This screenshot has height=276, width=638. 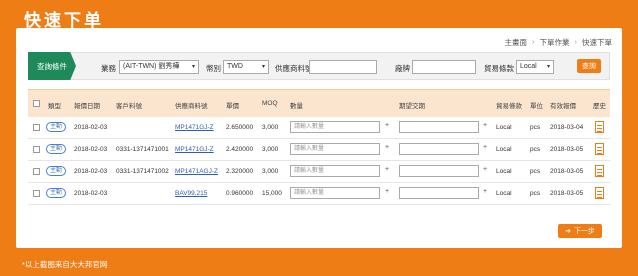 I want to click on header-unit-price: 單價, so click(x=232, y=106).